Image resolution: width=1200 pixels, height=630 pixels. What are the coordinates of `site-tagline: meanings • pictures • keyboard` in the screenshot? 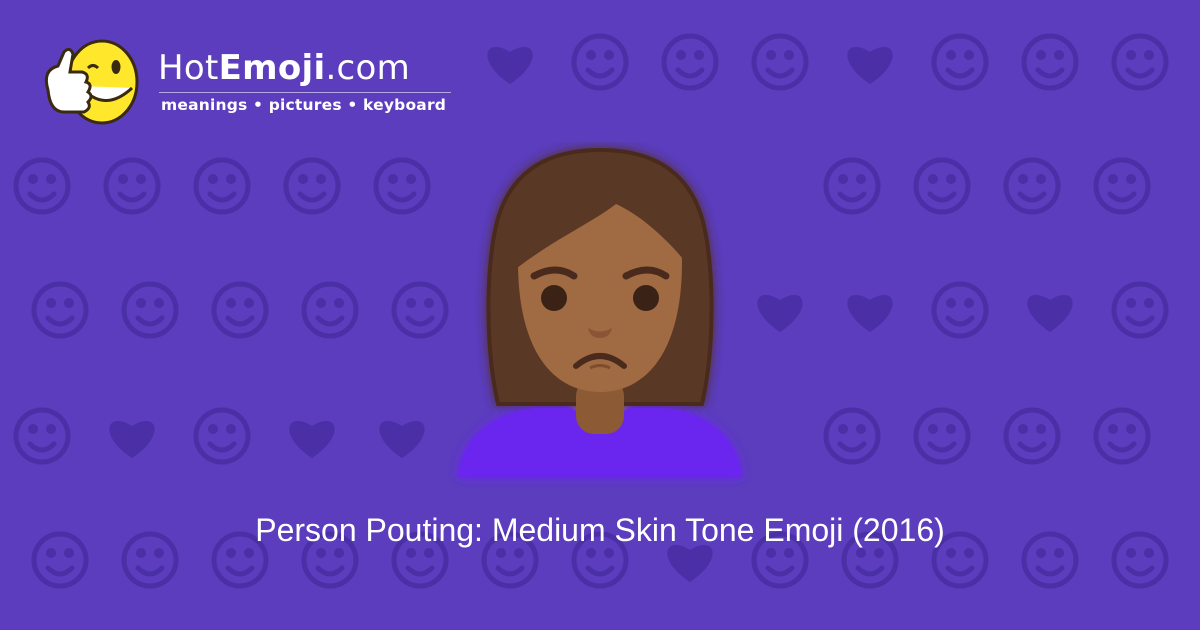 It's located at (304, 105).